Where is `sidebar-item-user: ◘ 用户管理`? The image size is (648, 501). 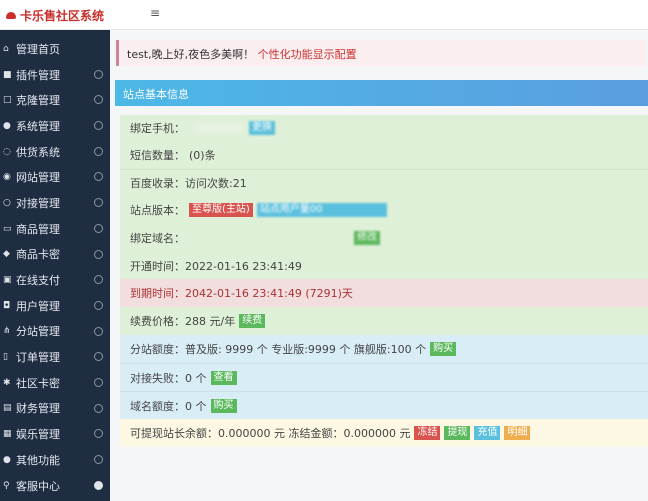
sidebar-item-user: ◘ 用户管理 is located at coordinates (55, 306).